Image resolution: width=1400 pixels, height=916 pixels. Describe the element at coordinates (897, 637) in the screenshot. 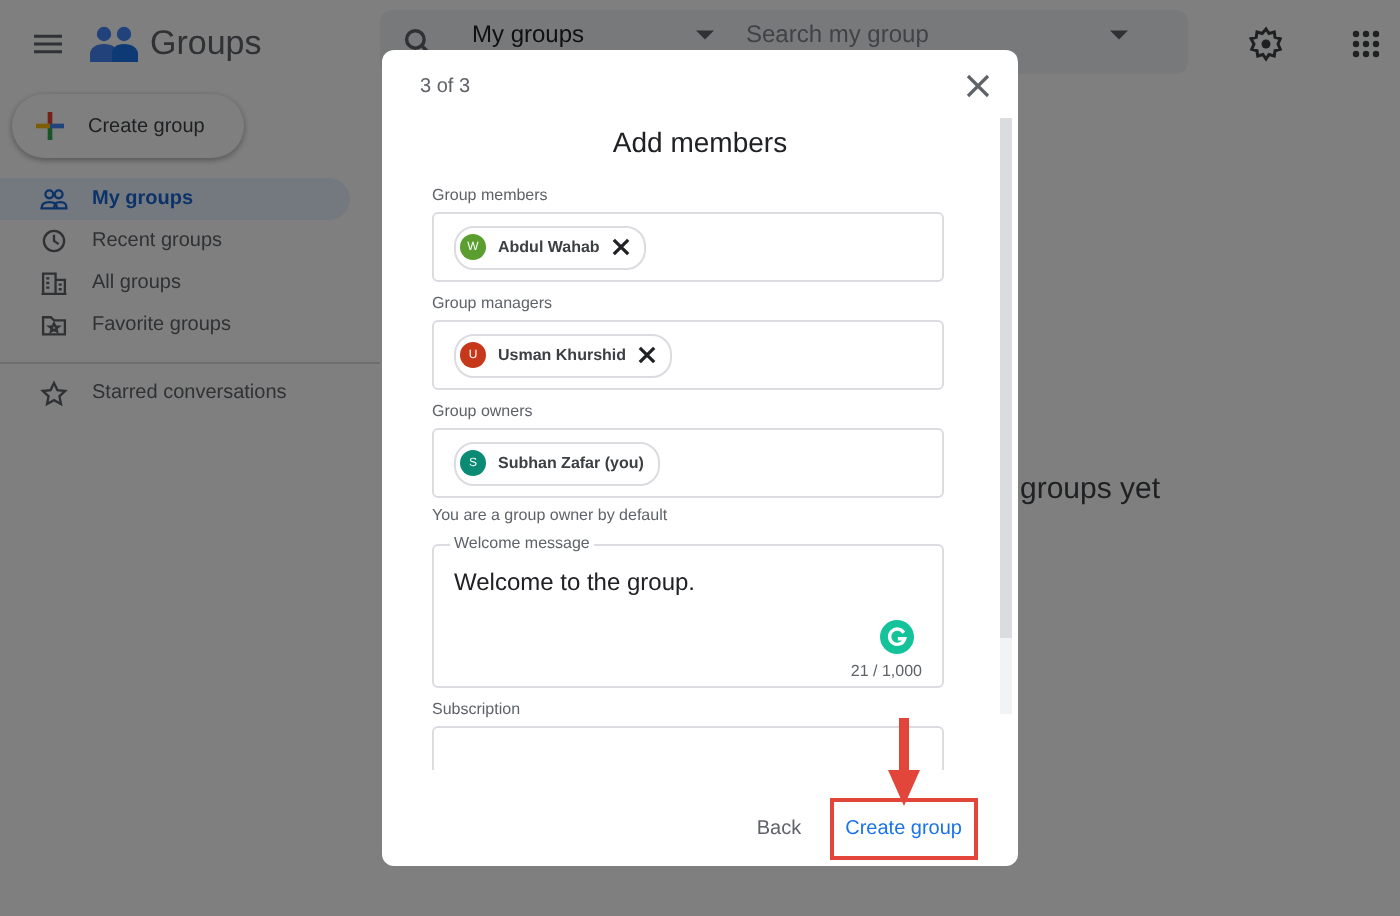

I see `grammar-assistant-icon` at that location.